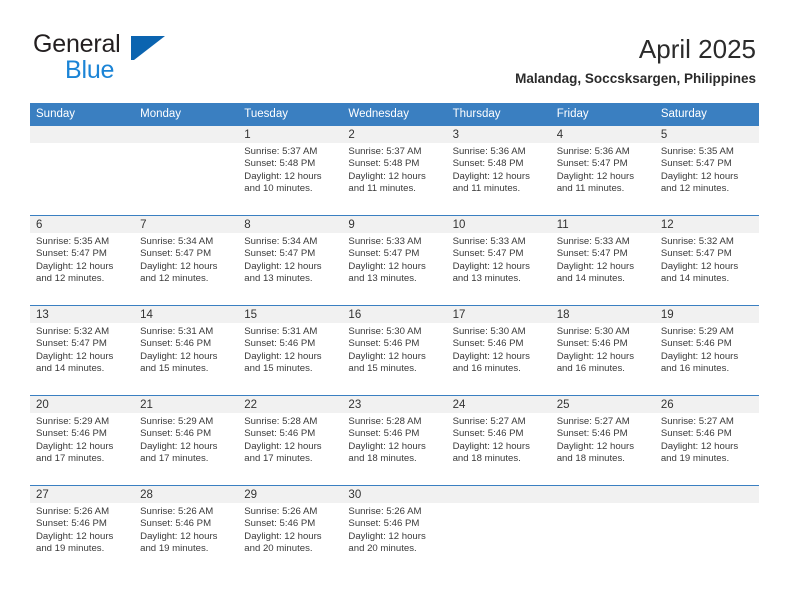  I want to click on daylight-duration-line2: and 12 minutes., so click(695, 189).